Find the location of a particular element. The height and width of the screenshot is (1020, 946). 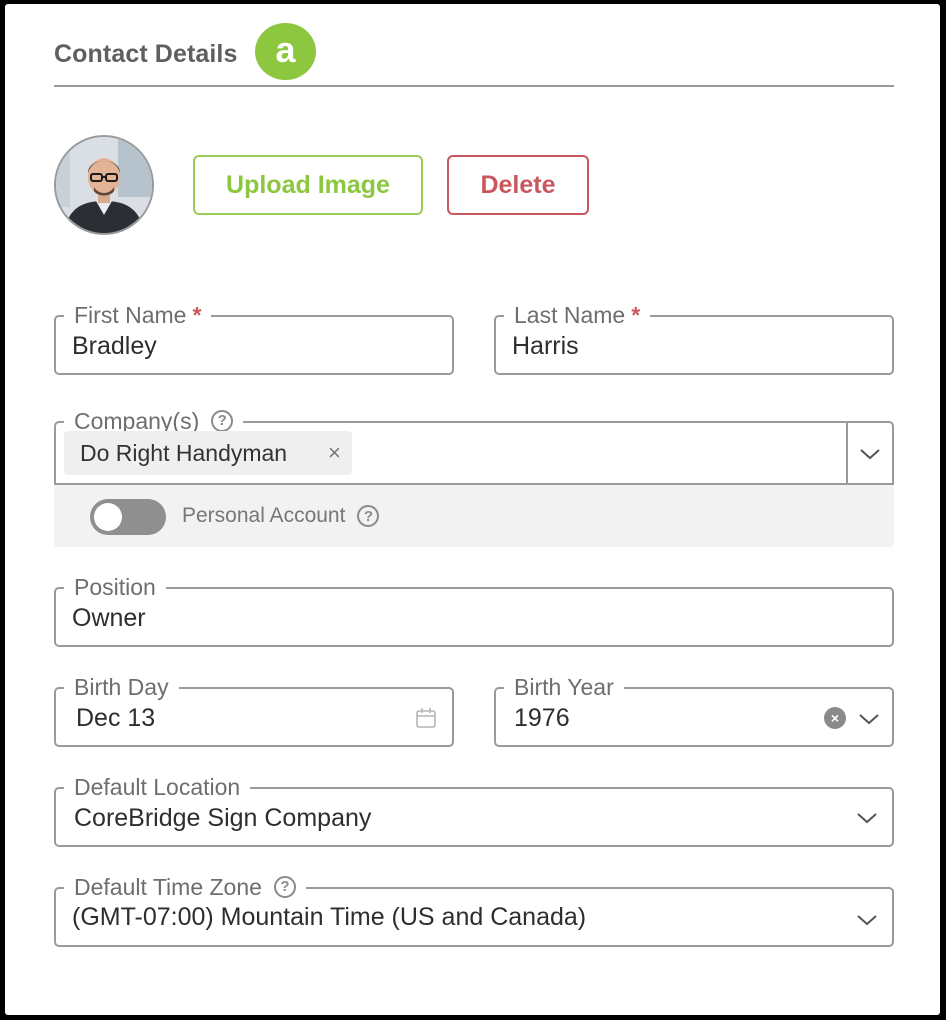

default-location-field: Default Location CoreBridge Sign Company is located at coordinates (474, 810).